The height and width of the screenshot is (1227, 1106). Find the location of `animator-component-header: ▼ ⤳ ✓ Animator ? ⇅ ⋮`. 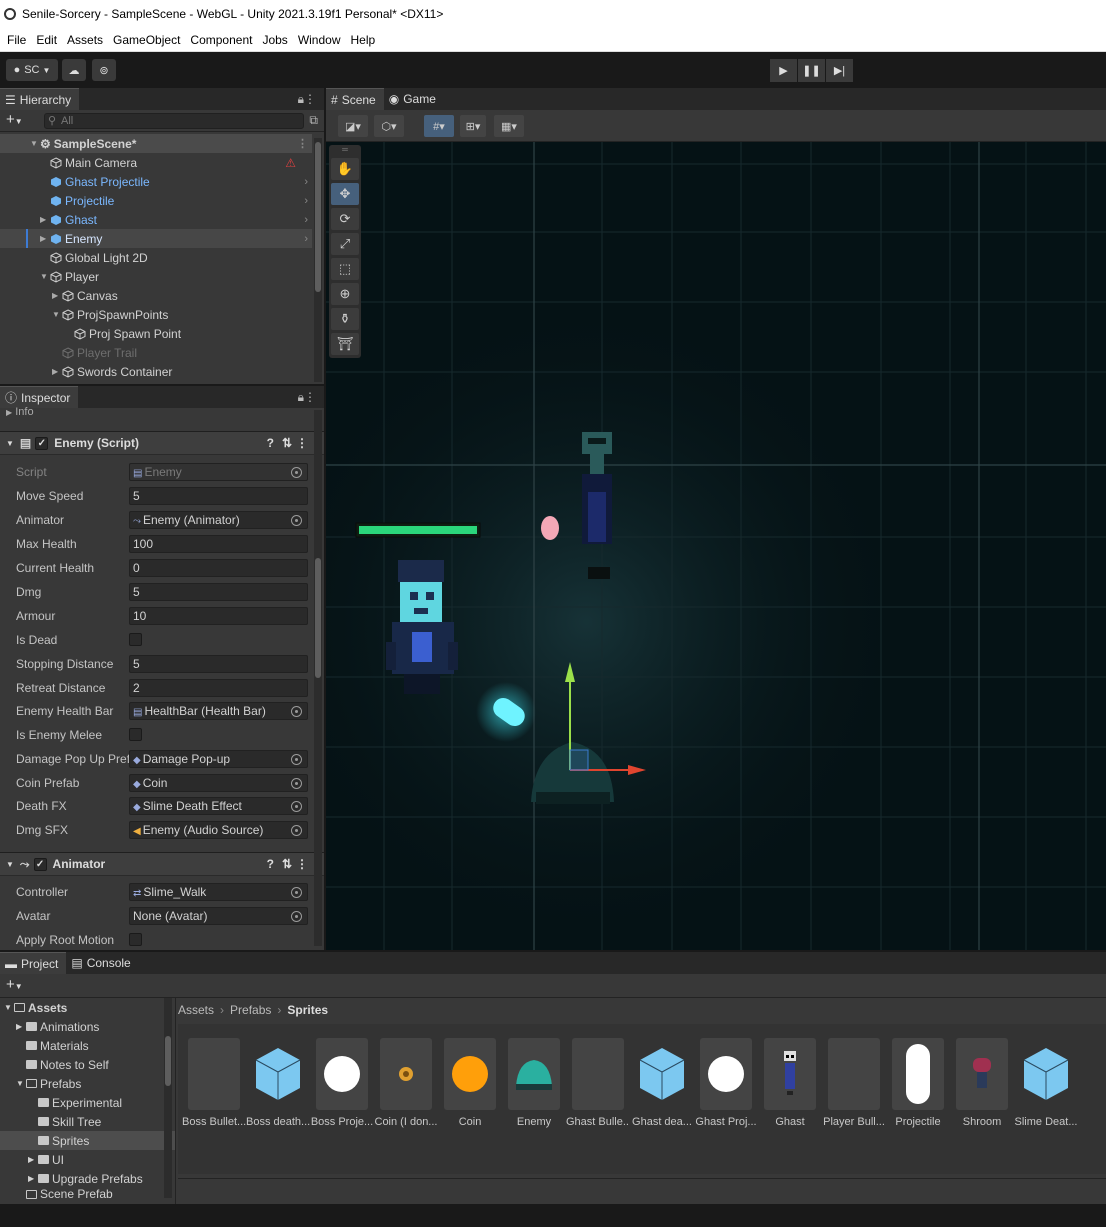

animator-component-header: ▼ ⤳ ✓ Animator ? ⇅ ⋮ is located at coordinates (162, 864).